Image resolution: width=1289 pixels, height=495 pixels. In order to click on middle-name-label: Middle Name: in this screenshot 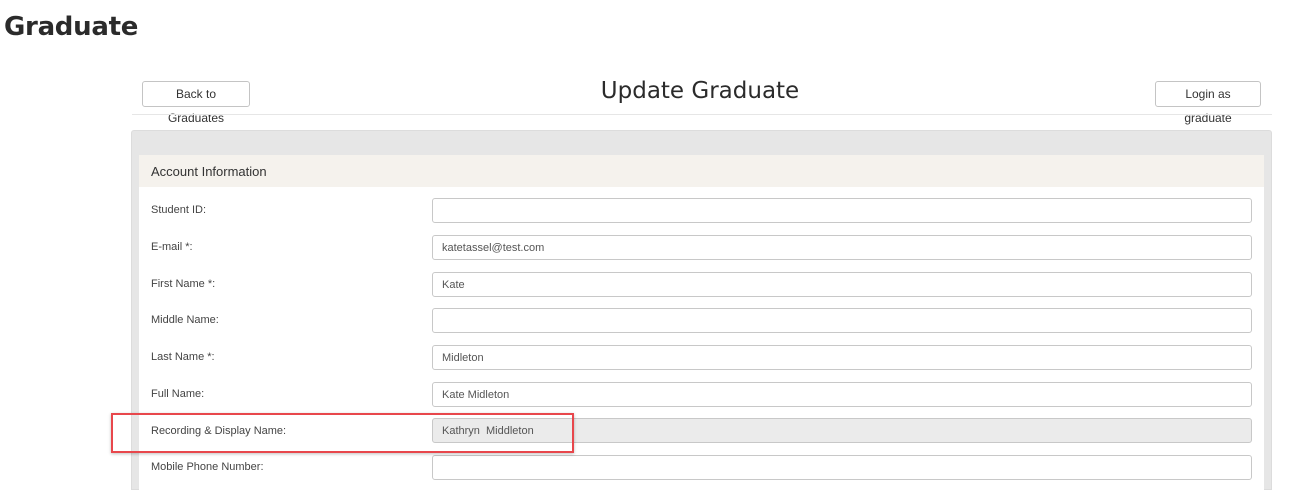, I will do `click(185, 320)`.